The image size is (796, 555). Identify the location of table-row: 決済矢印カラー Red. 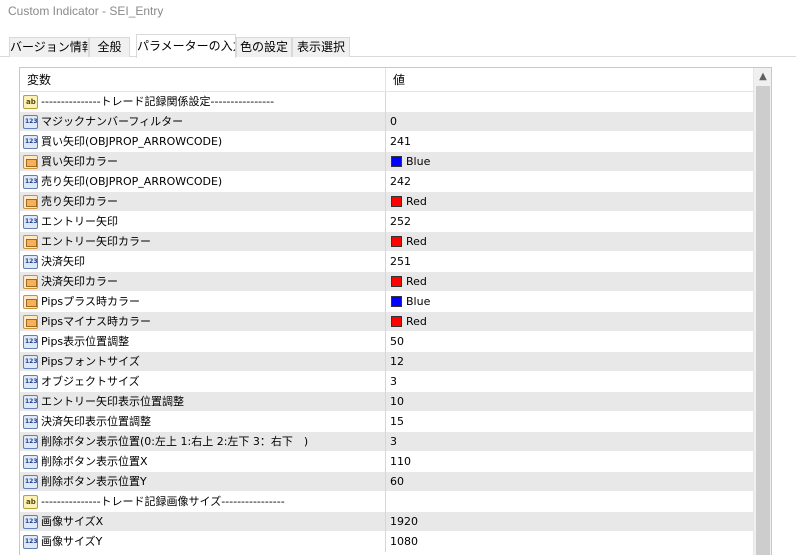
(386, 282).